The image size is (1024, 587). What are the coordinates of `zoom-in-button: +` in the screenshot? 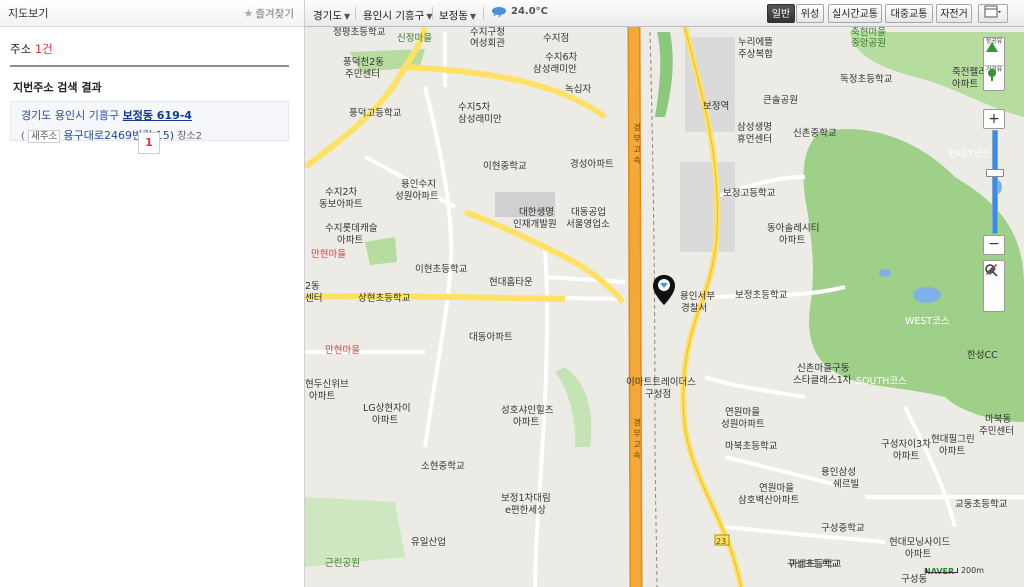 It's located at (994, 119).